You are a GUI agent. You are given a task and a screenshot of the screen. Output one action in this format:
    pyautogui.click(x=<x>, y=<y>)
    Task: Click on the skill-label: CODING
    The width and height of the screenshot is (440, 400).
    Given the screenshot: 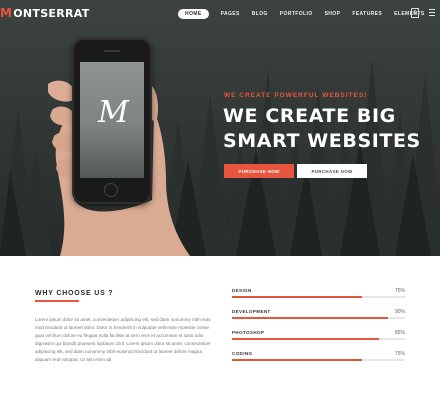 What is the action you would take?
    pyautogui.click(x=242, y=353)
    